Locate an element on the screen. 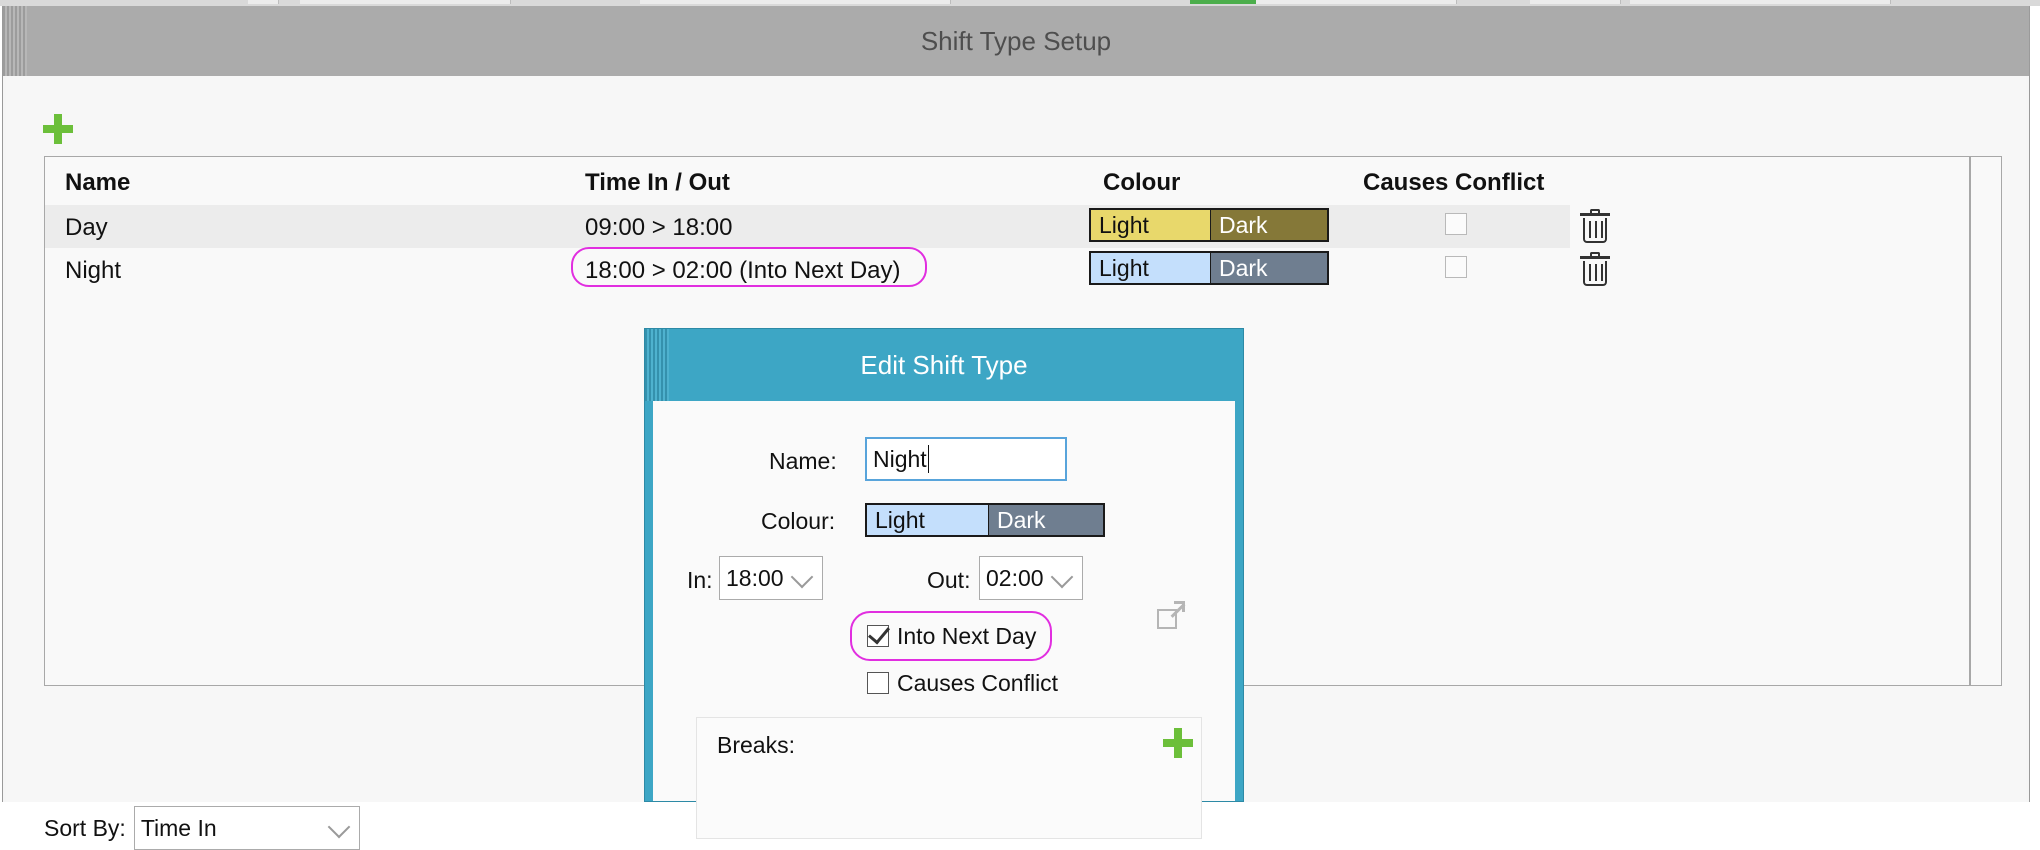  out-label: Out: is located at coordinates (949, 580).